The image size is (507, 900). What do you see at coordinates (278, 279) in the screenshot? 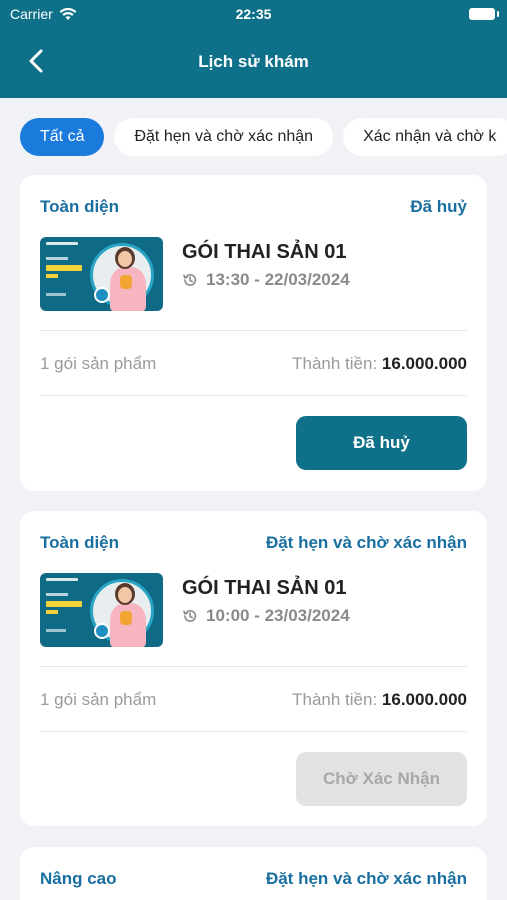
I see `appointment-datetime: 13:30 - 22/03/2024` at bounding box center [278, 279].